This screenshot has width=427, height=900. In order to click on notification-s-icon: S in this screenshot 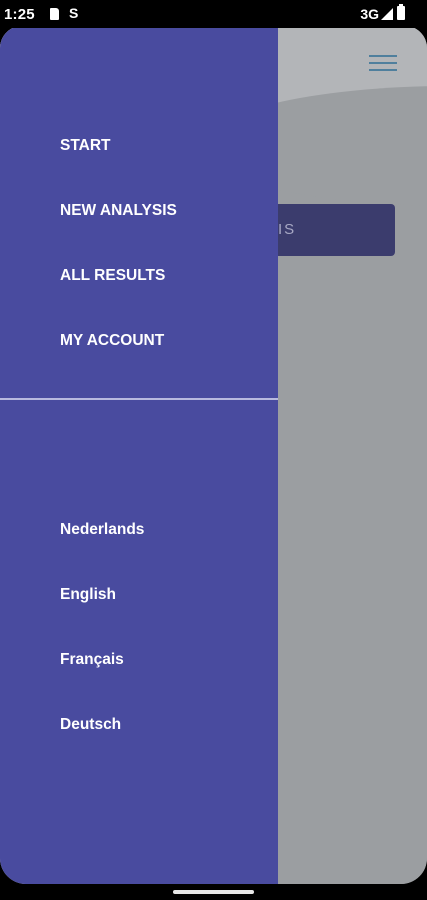, I will do `click(74, 13)`.